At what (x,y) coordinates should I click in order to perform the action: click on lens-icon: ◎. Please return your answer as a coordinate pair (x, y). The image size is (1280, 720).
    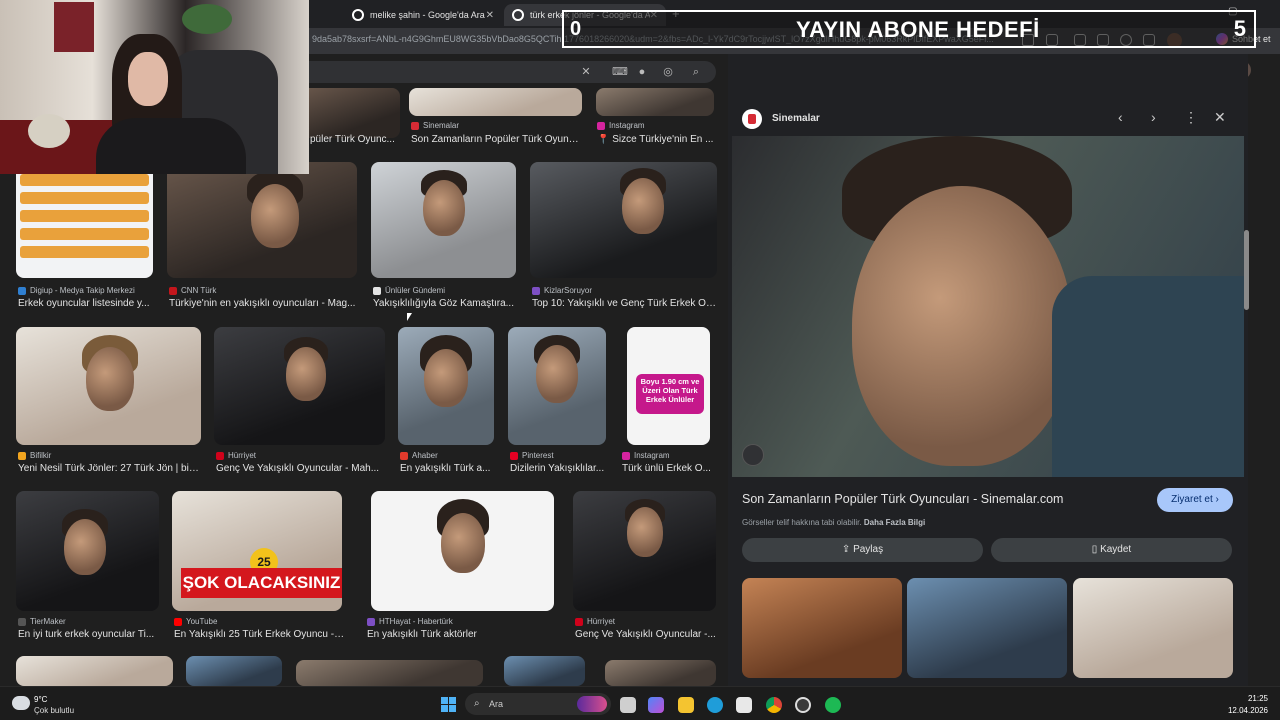
    Looking at the image, I should click on (668, 72).